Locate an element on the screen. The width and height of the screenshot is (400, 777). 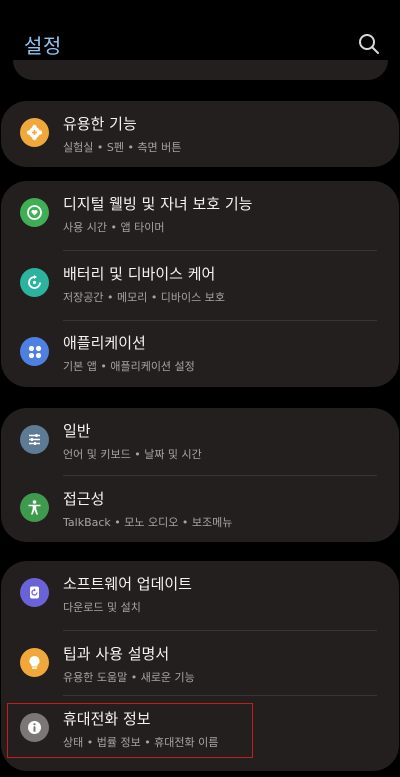
menu-item-title: 디지털 웰빙 및 자녀 보호 기능 is located at coordinates (158, 204).